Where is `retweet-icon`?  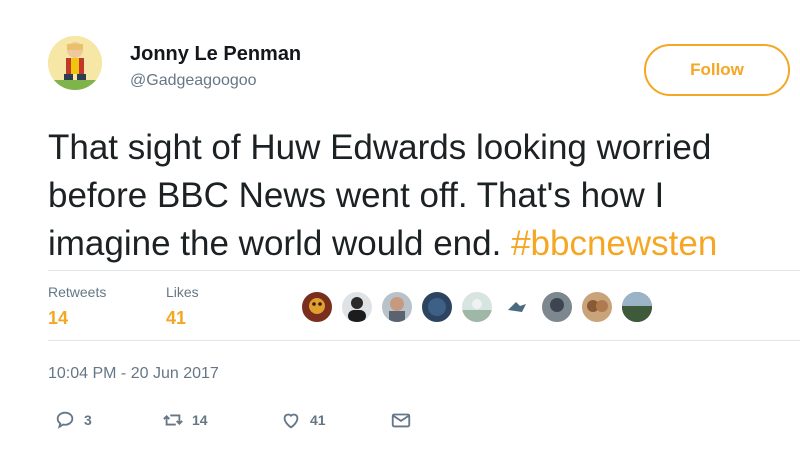 retweet-icon is located at coordinates (173, 420).